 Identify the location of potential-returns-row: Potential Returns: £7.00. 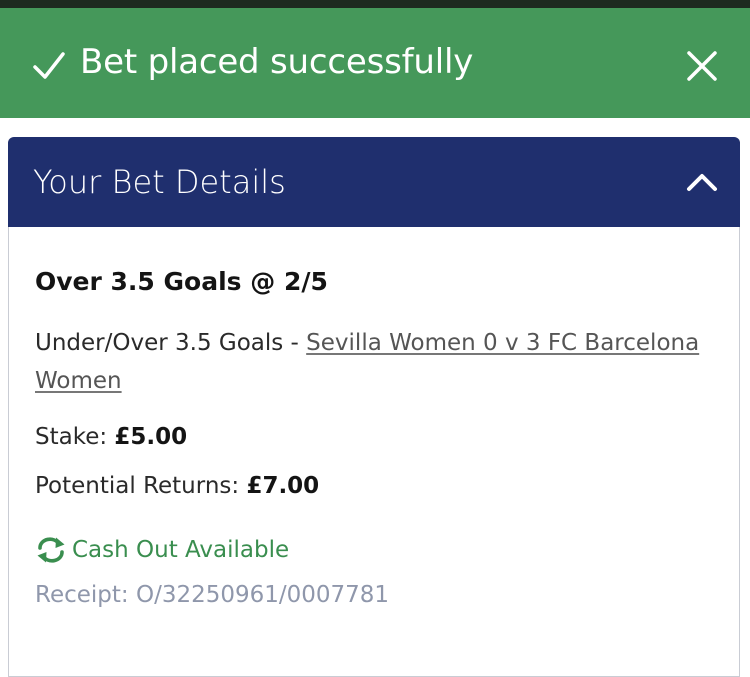
(177, 486).